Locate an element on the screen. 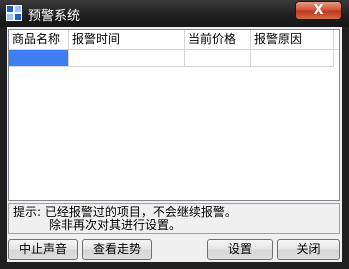 This screenshot has height=269, width=349. hint-box: 提示: 已经报警过的项目，不会继续报警。 除非再次对其进行设置。 is located at coordinates (174, 218).